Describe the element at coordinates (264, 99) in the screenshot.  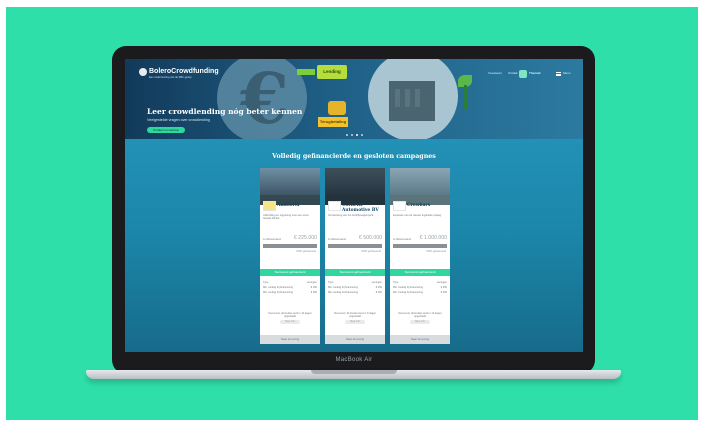
I see `euro-symbol-icon: €` at that location.